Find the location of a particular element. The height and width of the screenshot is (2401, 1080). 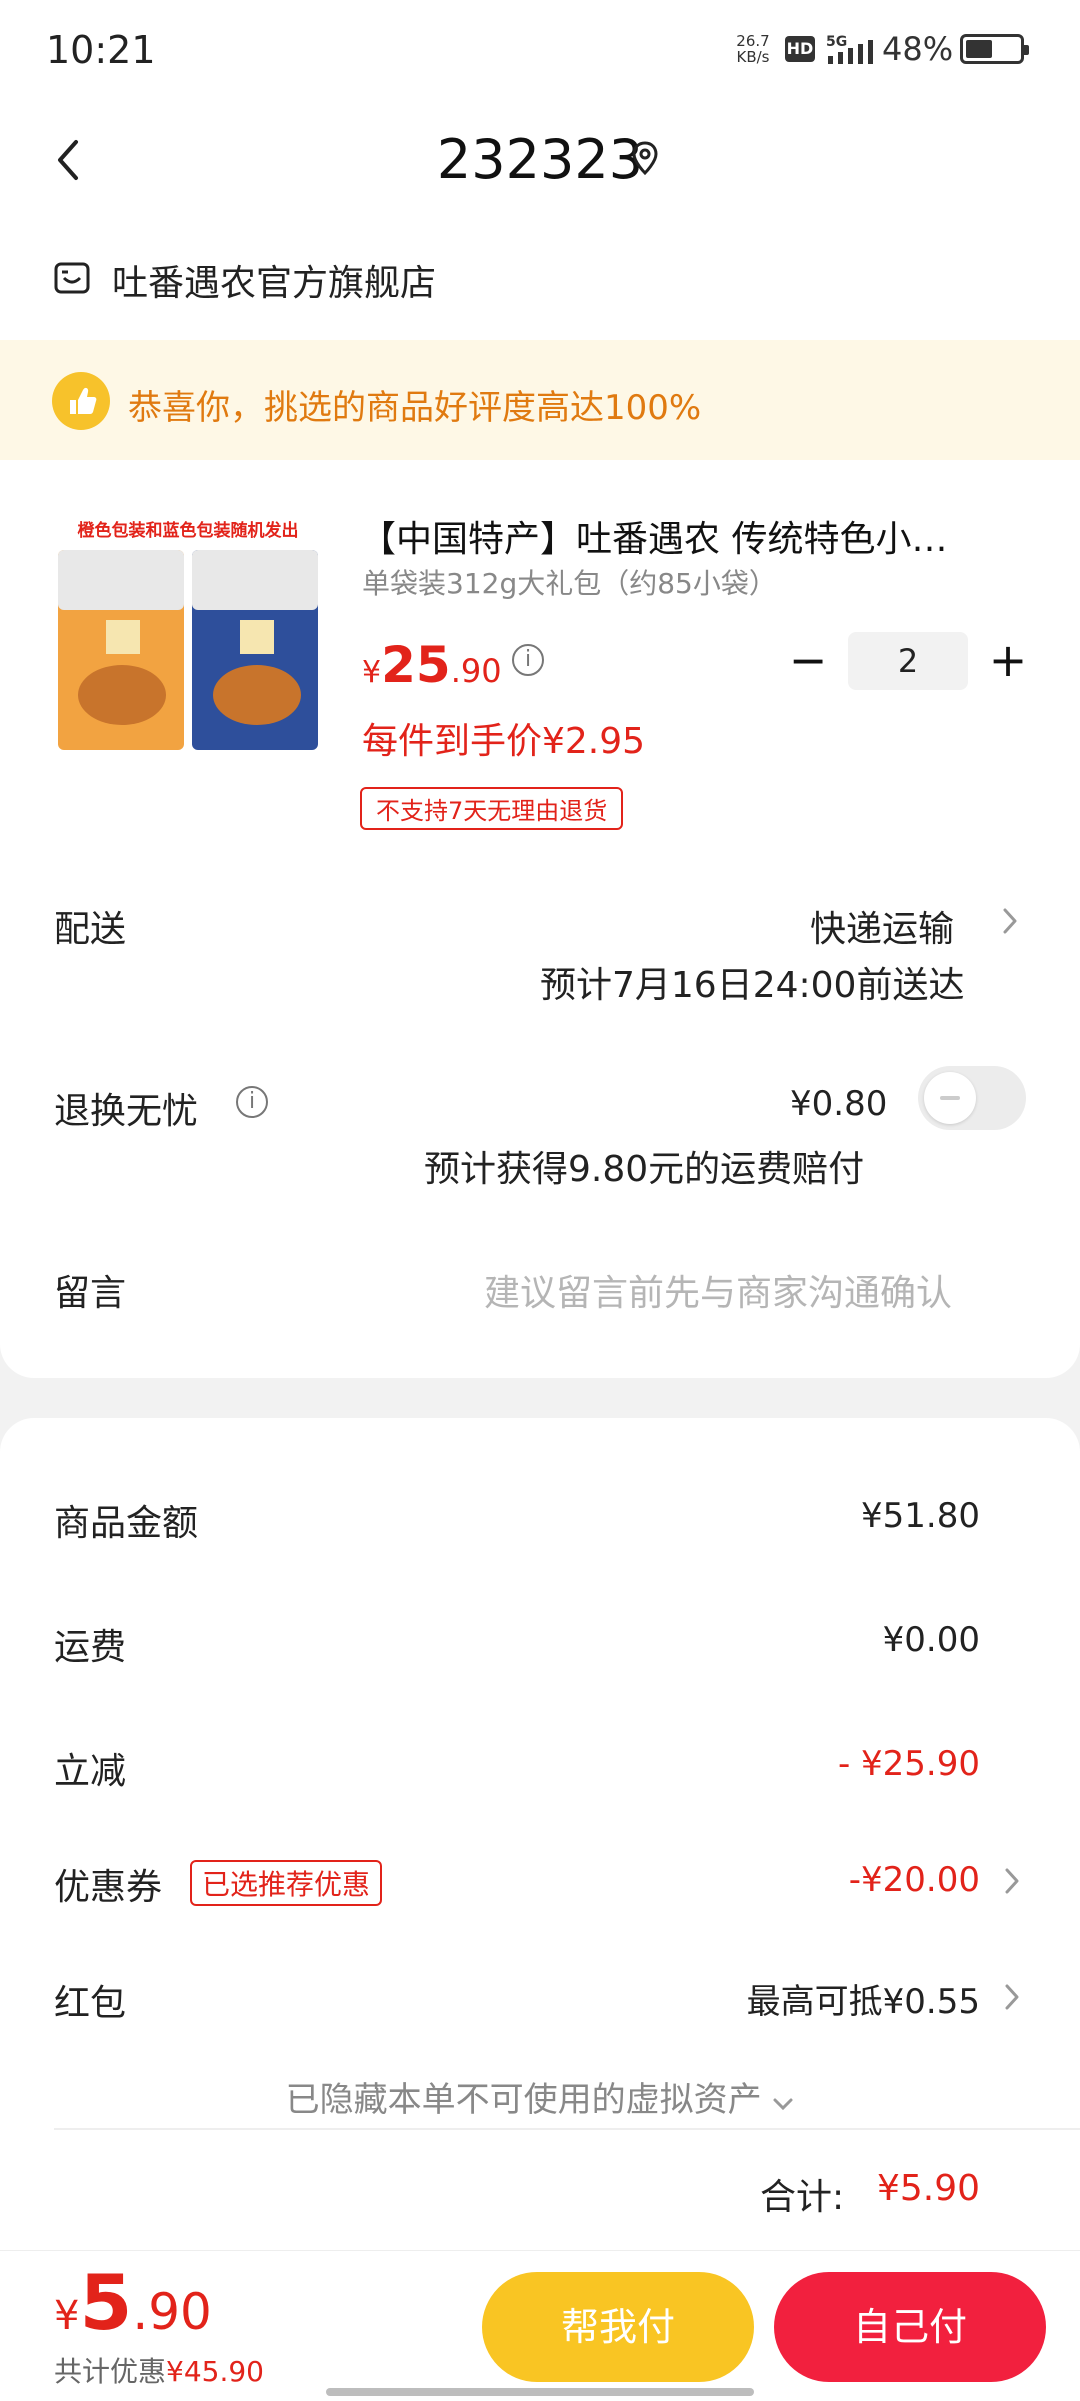

rating-banner-text: 恭喜你，挑选的商品好评度高达100% is located at coordinates (415, 408).